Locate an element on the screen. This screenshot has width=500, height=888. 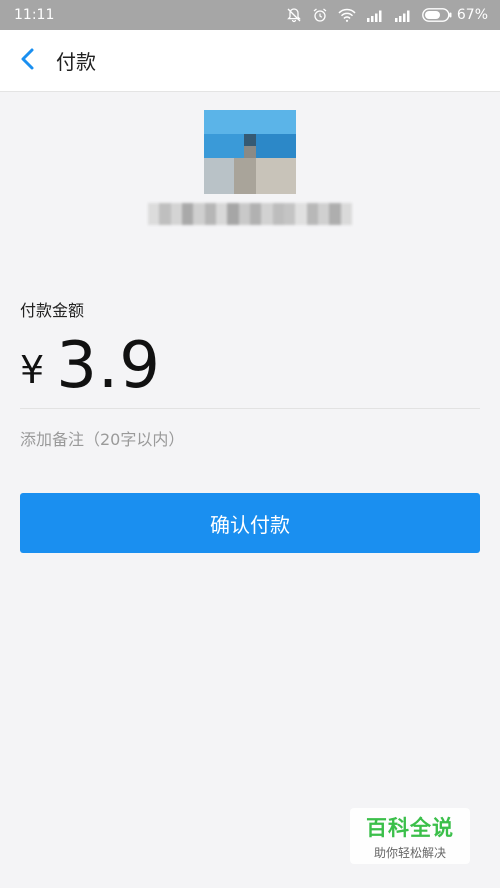
alarm-icon is located at coordinates (320, 15).